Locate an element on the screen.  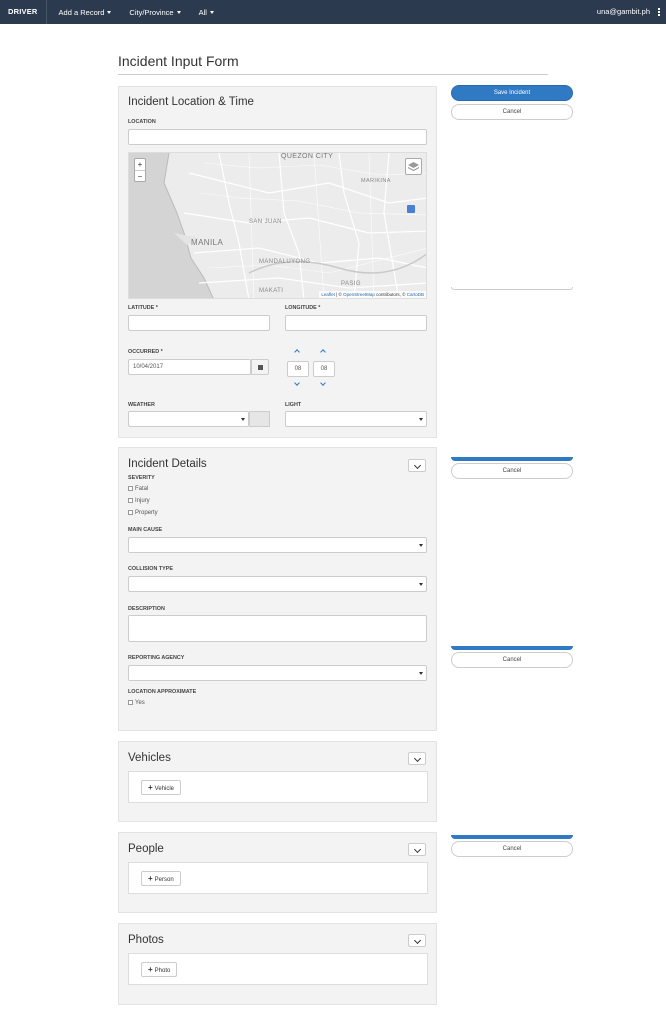
photos-panel: Photos + Photo is located at coordinates (277, 964).